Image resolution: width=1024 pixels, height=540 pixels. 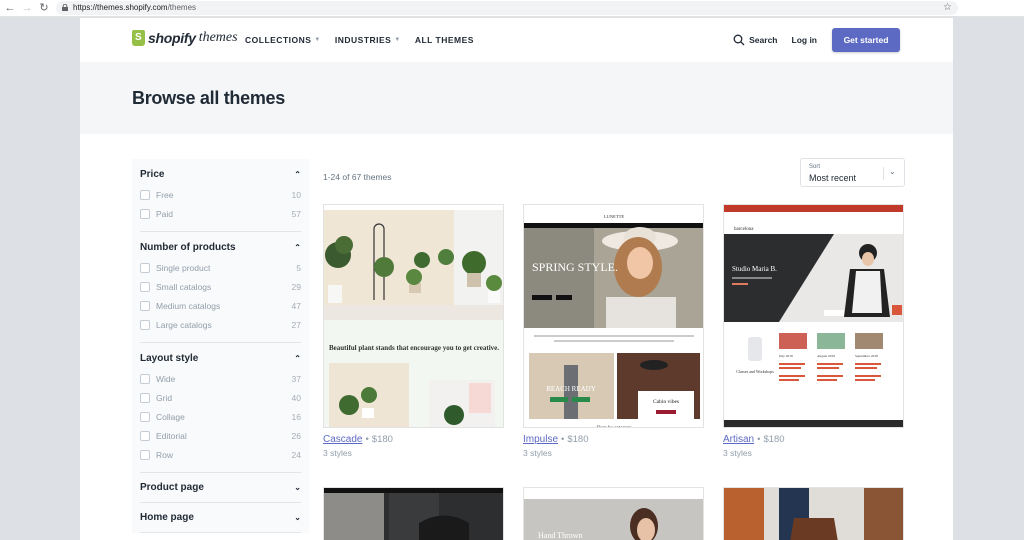 I want to click on results-count: 1-24 of 67 themes, so click(x=357, y=177).